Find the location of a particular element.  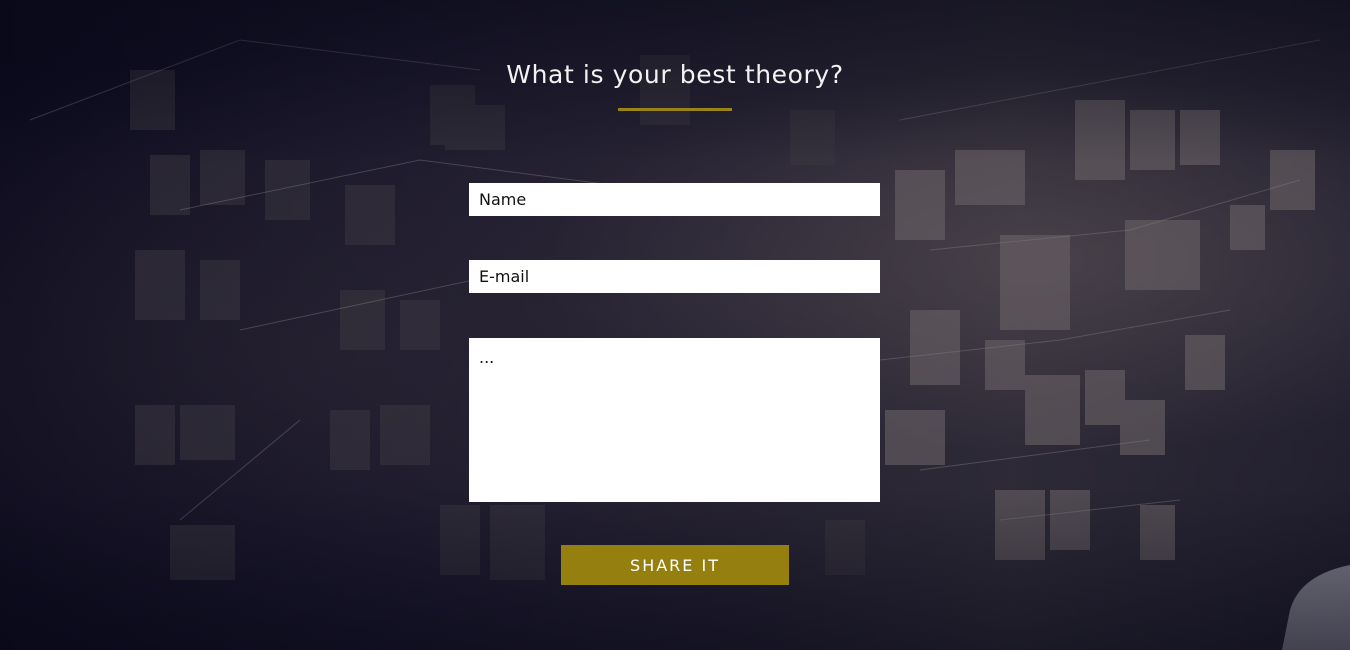

form-title: What is your best theory? is located at coordinates (675, 74).